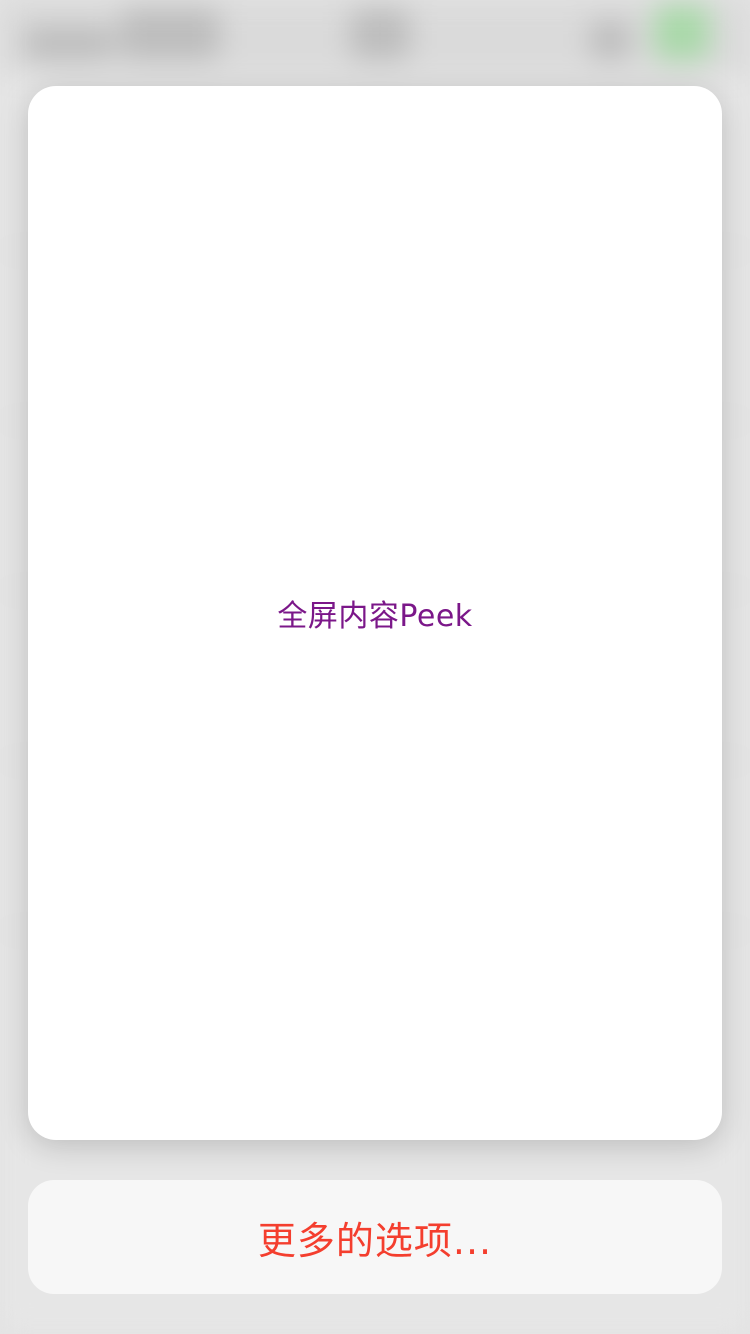  I want to click on peek-content-label: 全屏内容Peek, so click(375, 616).